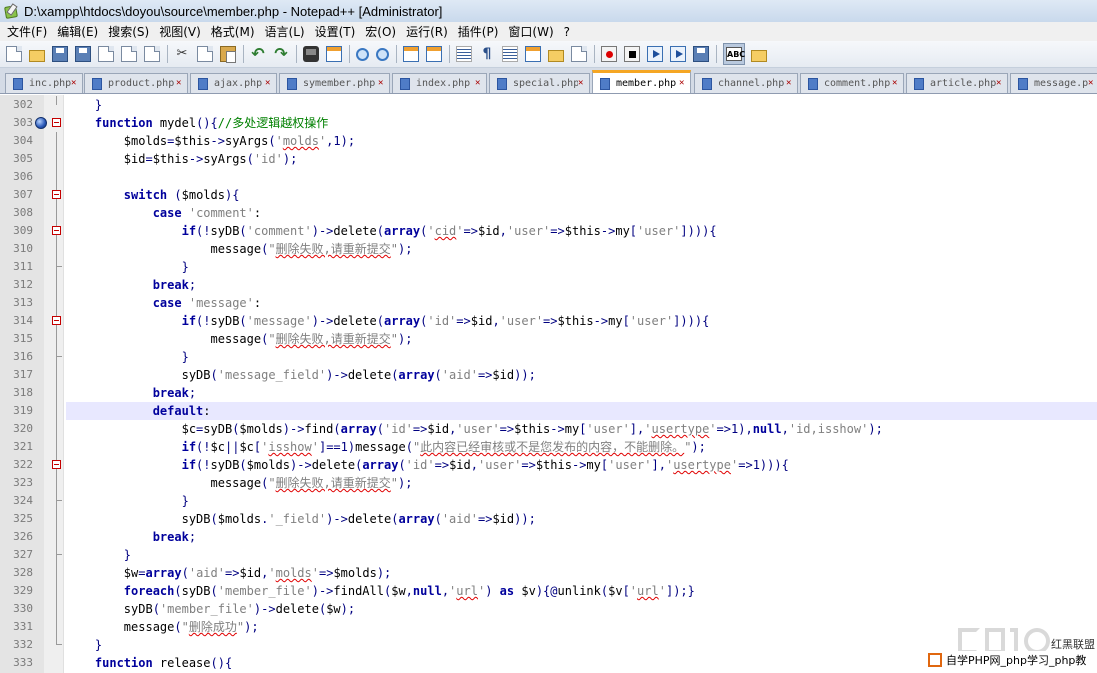 This screenshot has width=1097, height=673. Describe the element at coordinates (548, 483) in the screenshot. I see `code-line: 323 message("删除失败,请重新提交");` at that location.